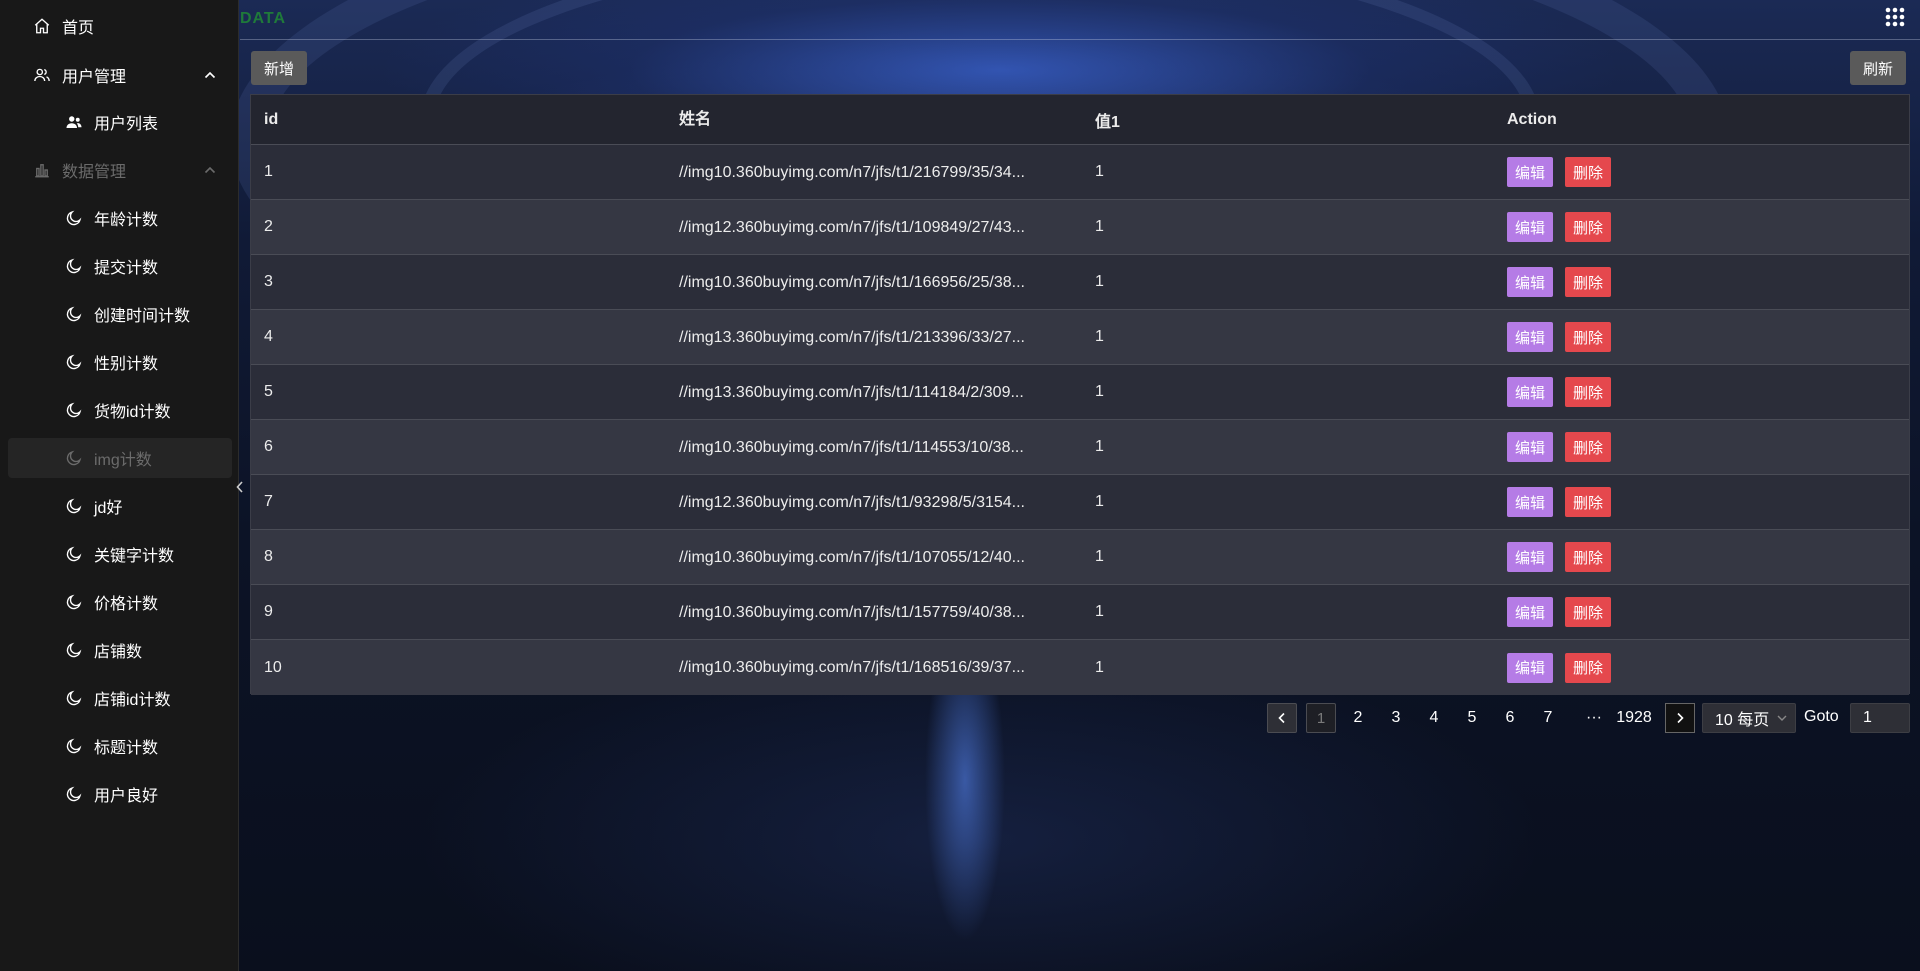  I want to click on home-icon, so click(42, 26).